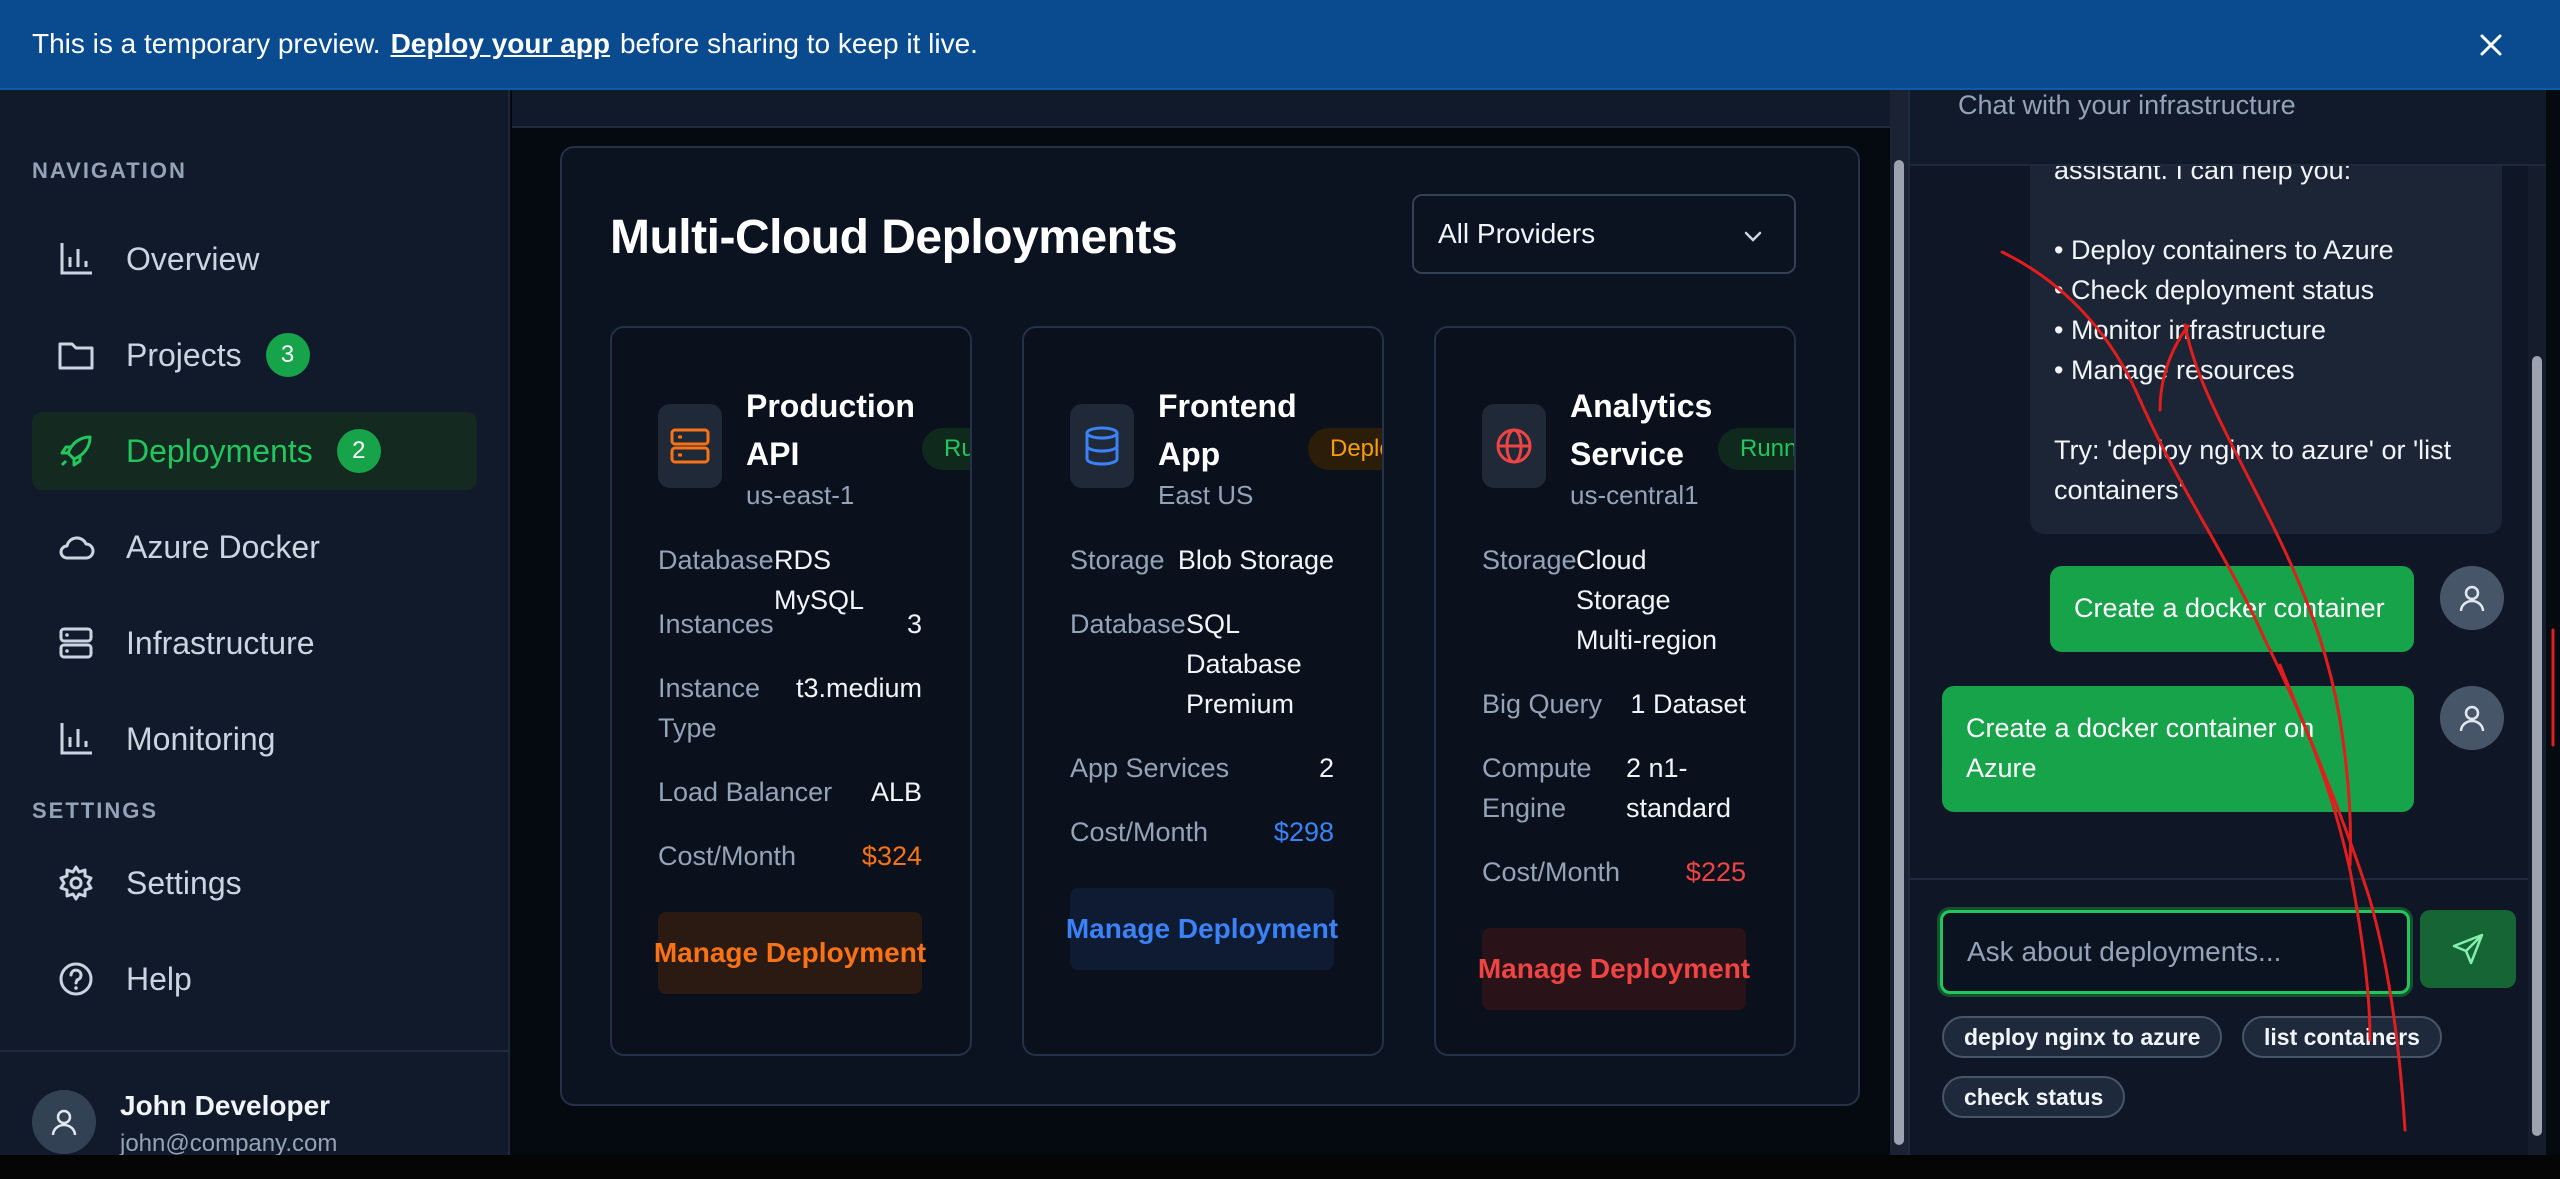 This screenshot has height=1179, width=2560. What do you see at coordinates (220, 642) in the screenshot?
I see `sidebar-item-label: Infrastructure` at bounding box center [220, 642].